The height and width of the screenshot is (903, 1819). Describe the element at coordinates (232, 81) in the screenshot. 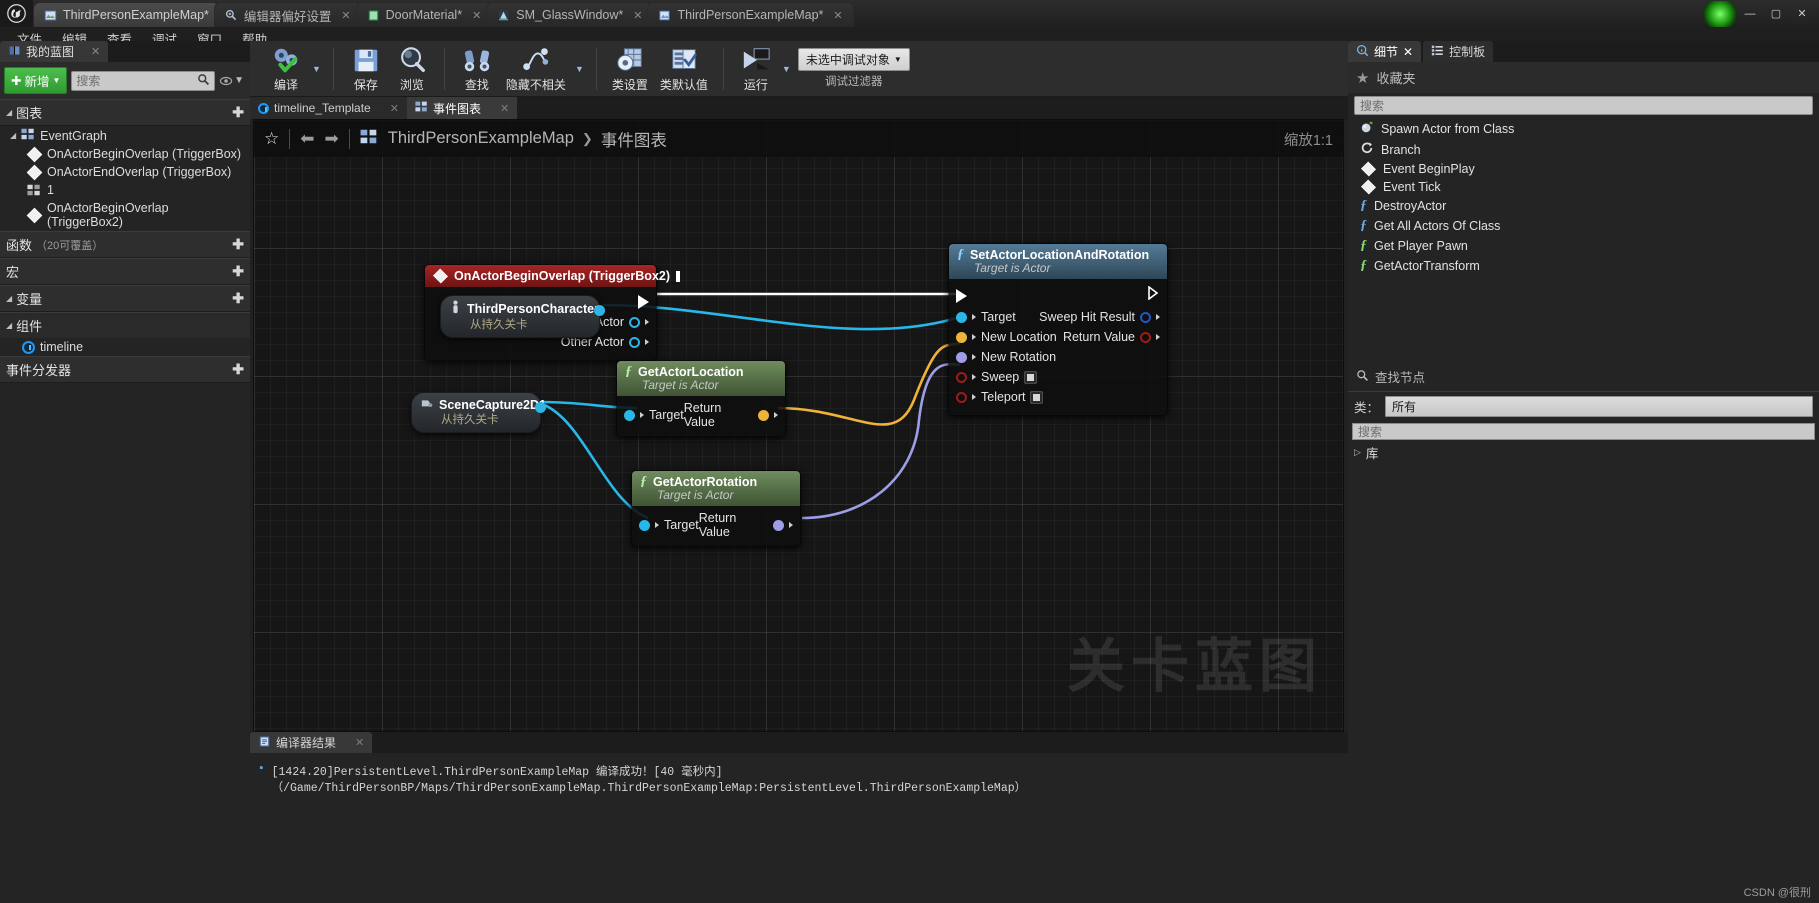

I see `visibility-options-button: ▼` at that location.